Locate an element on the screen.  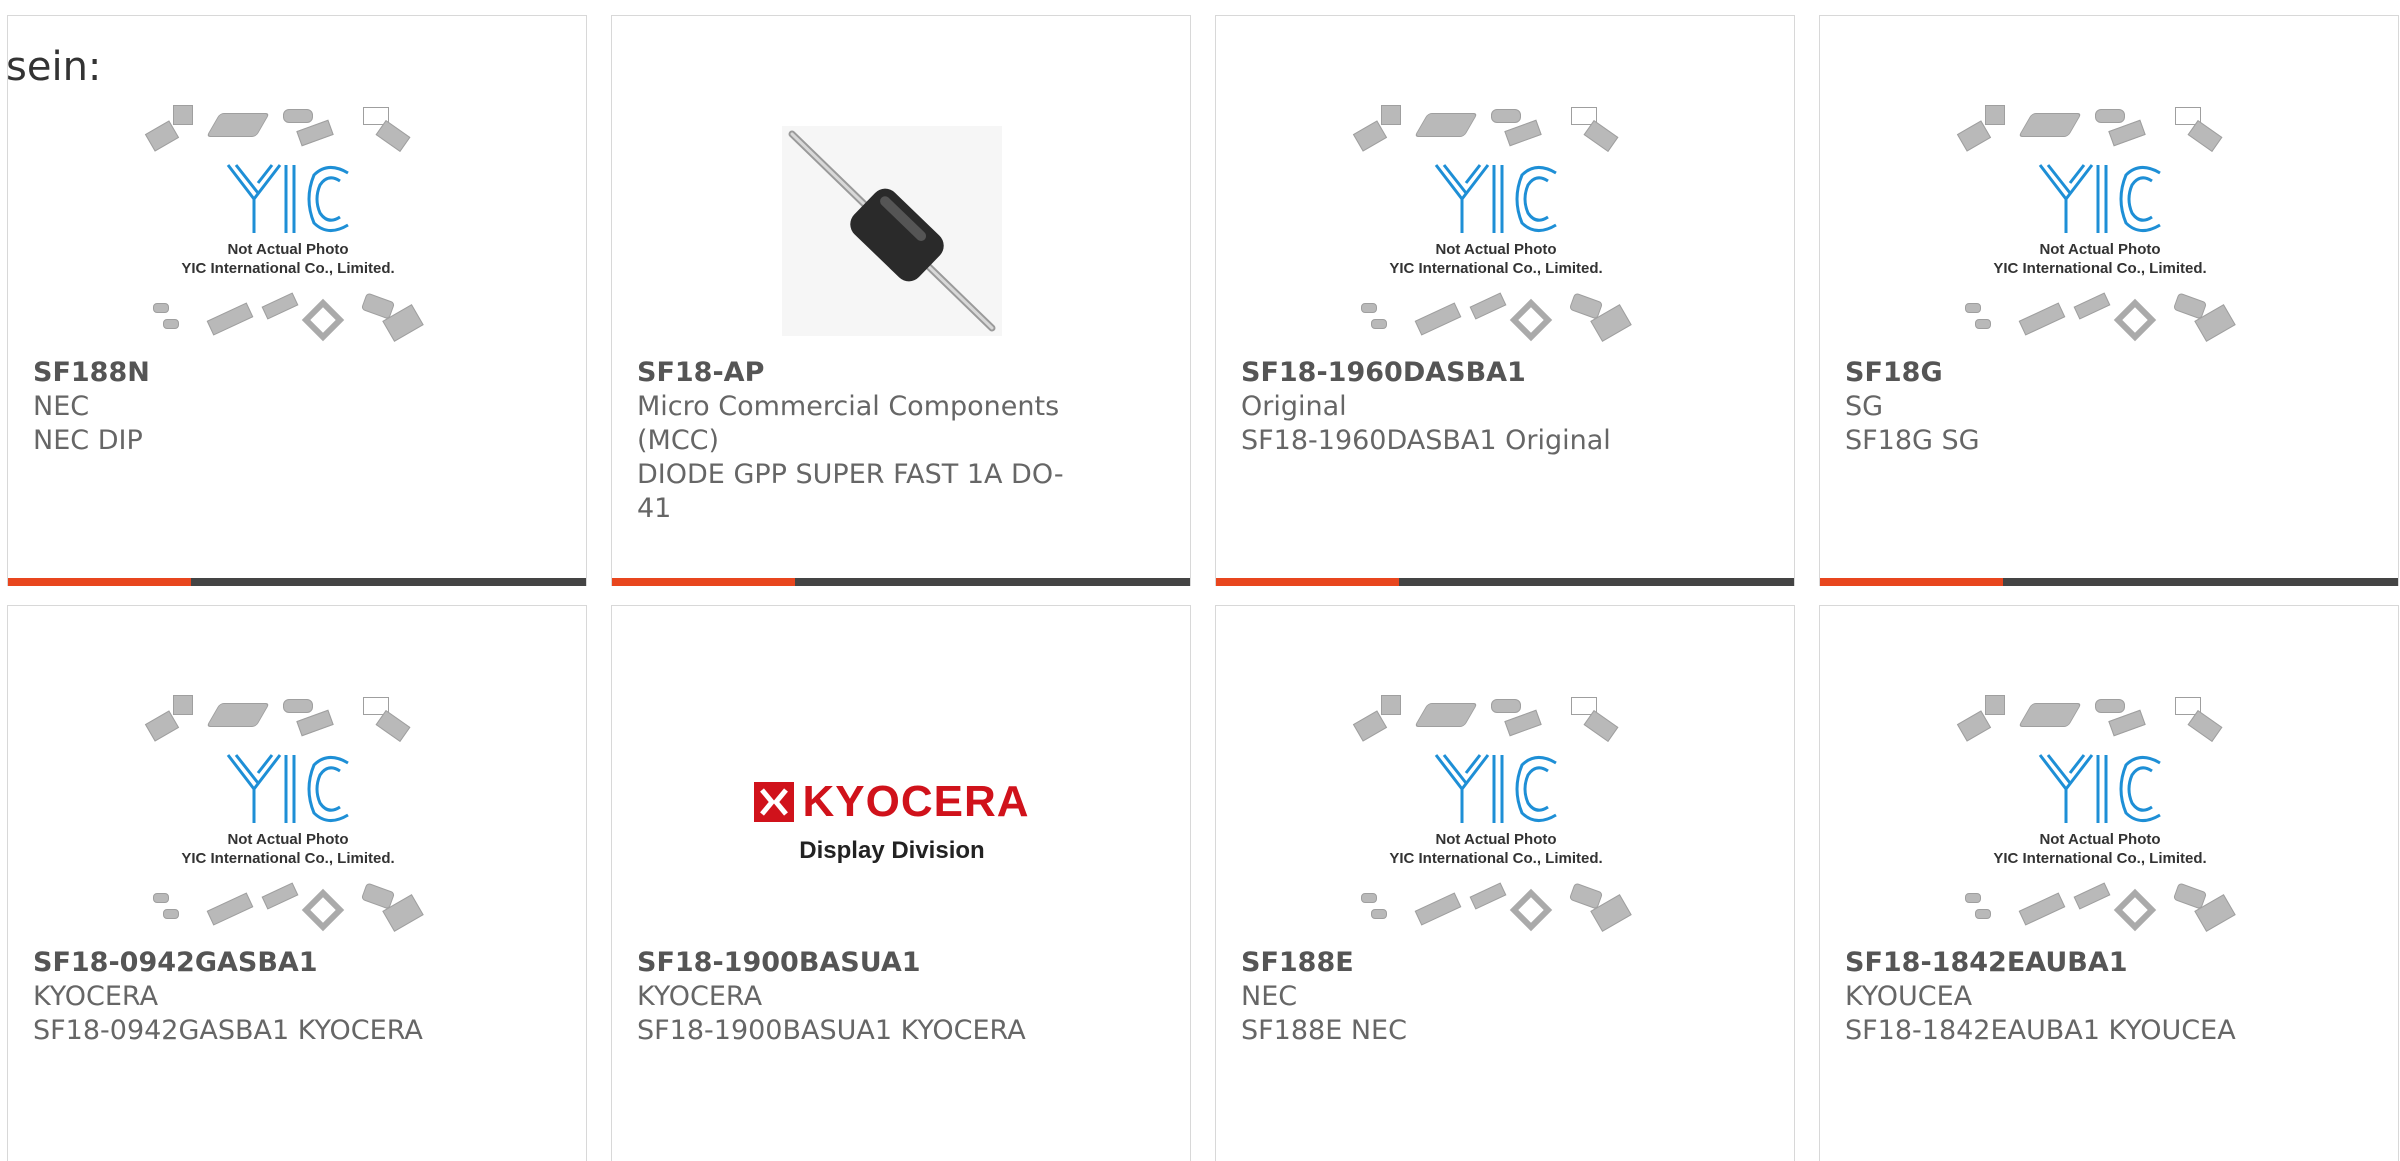
kyocera-division-text: Display Division is located at coordinates (892, 850).